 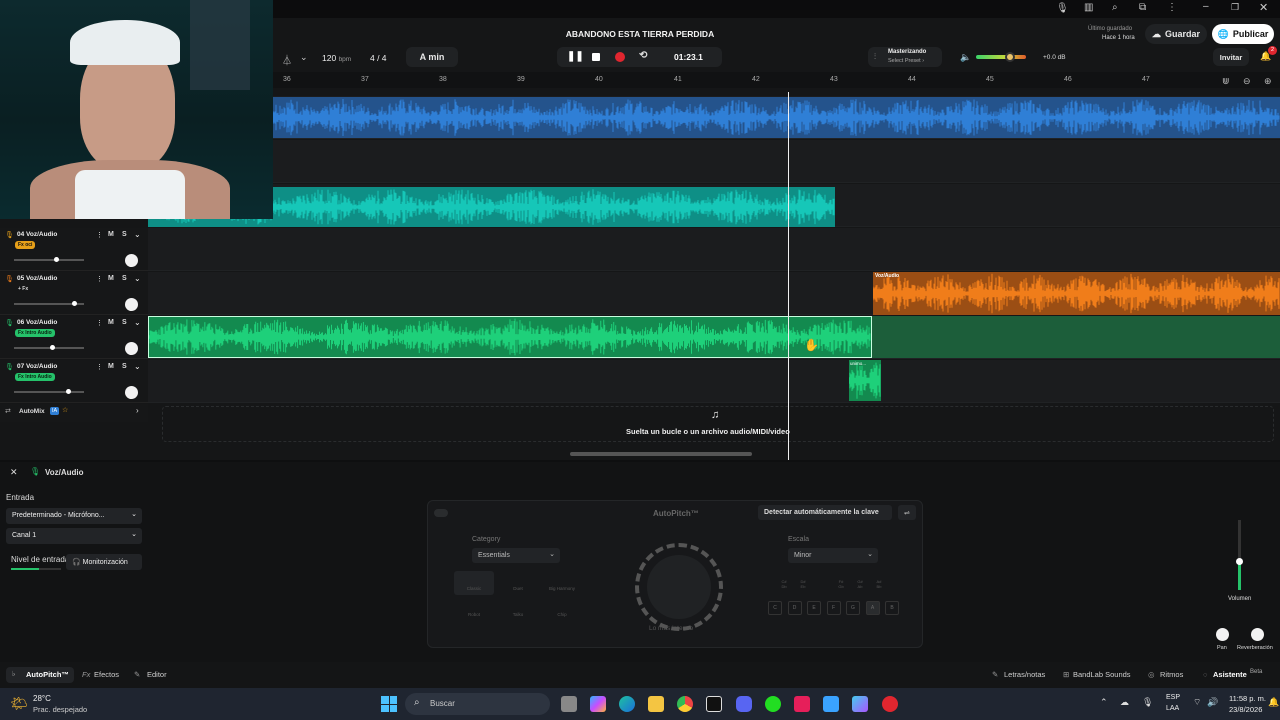 What do you see at coordinates (1010, 57) in the screenshot?
I see `master-volume-thumb` at bounding box center [1010, 57].